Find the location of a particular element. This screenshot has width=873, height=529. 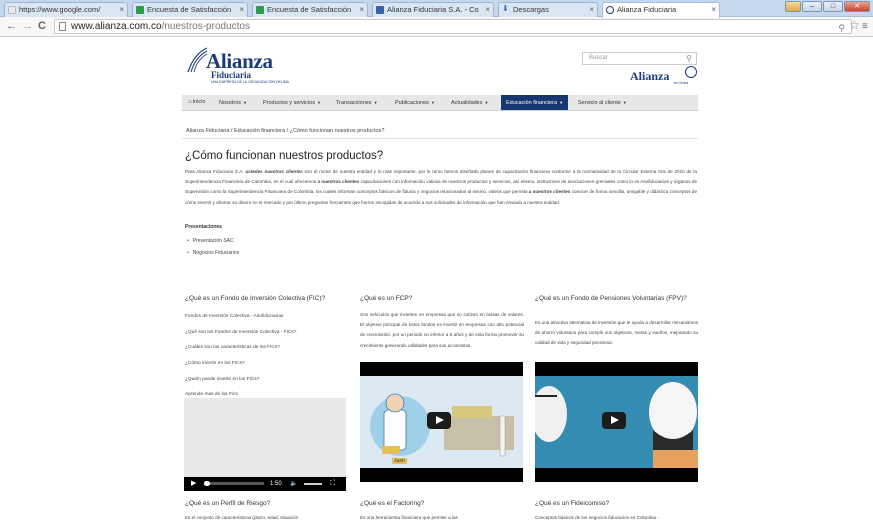

search-input: Buscar ⚲ is located at coordinates (639, 58).